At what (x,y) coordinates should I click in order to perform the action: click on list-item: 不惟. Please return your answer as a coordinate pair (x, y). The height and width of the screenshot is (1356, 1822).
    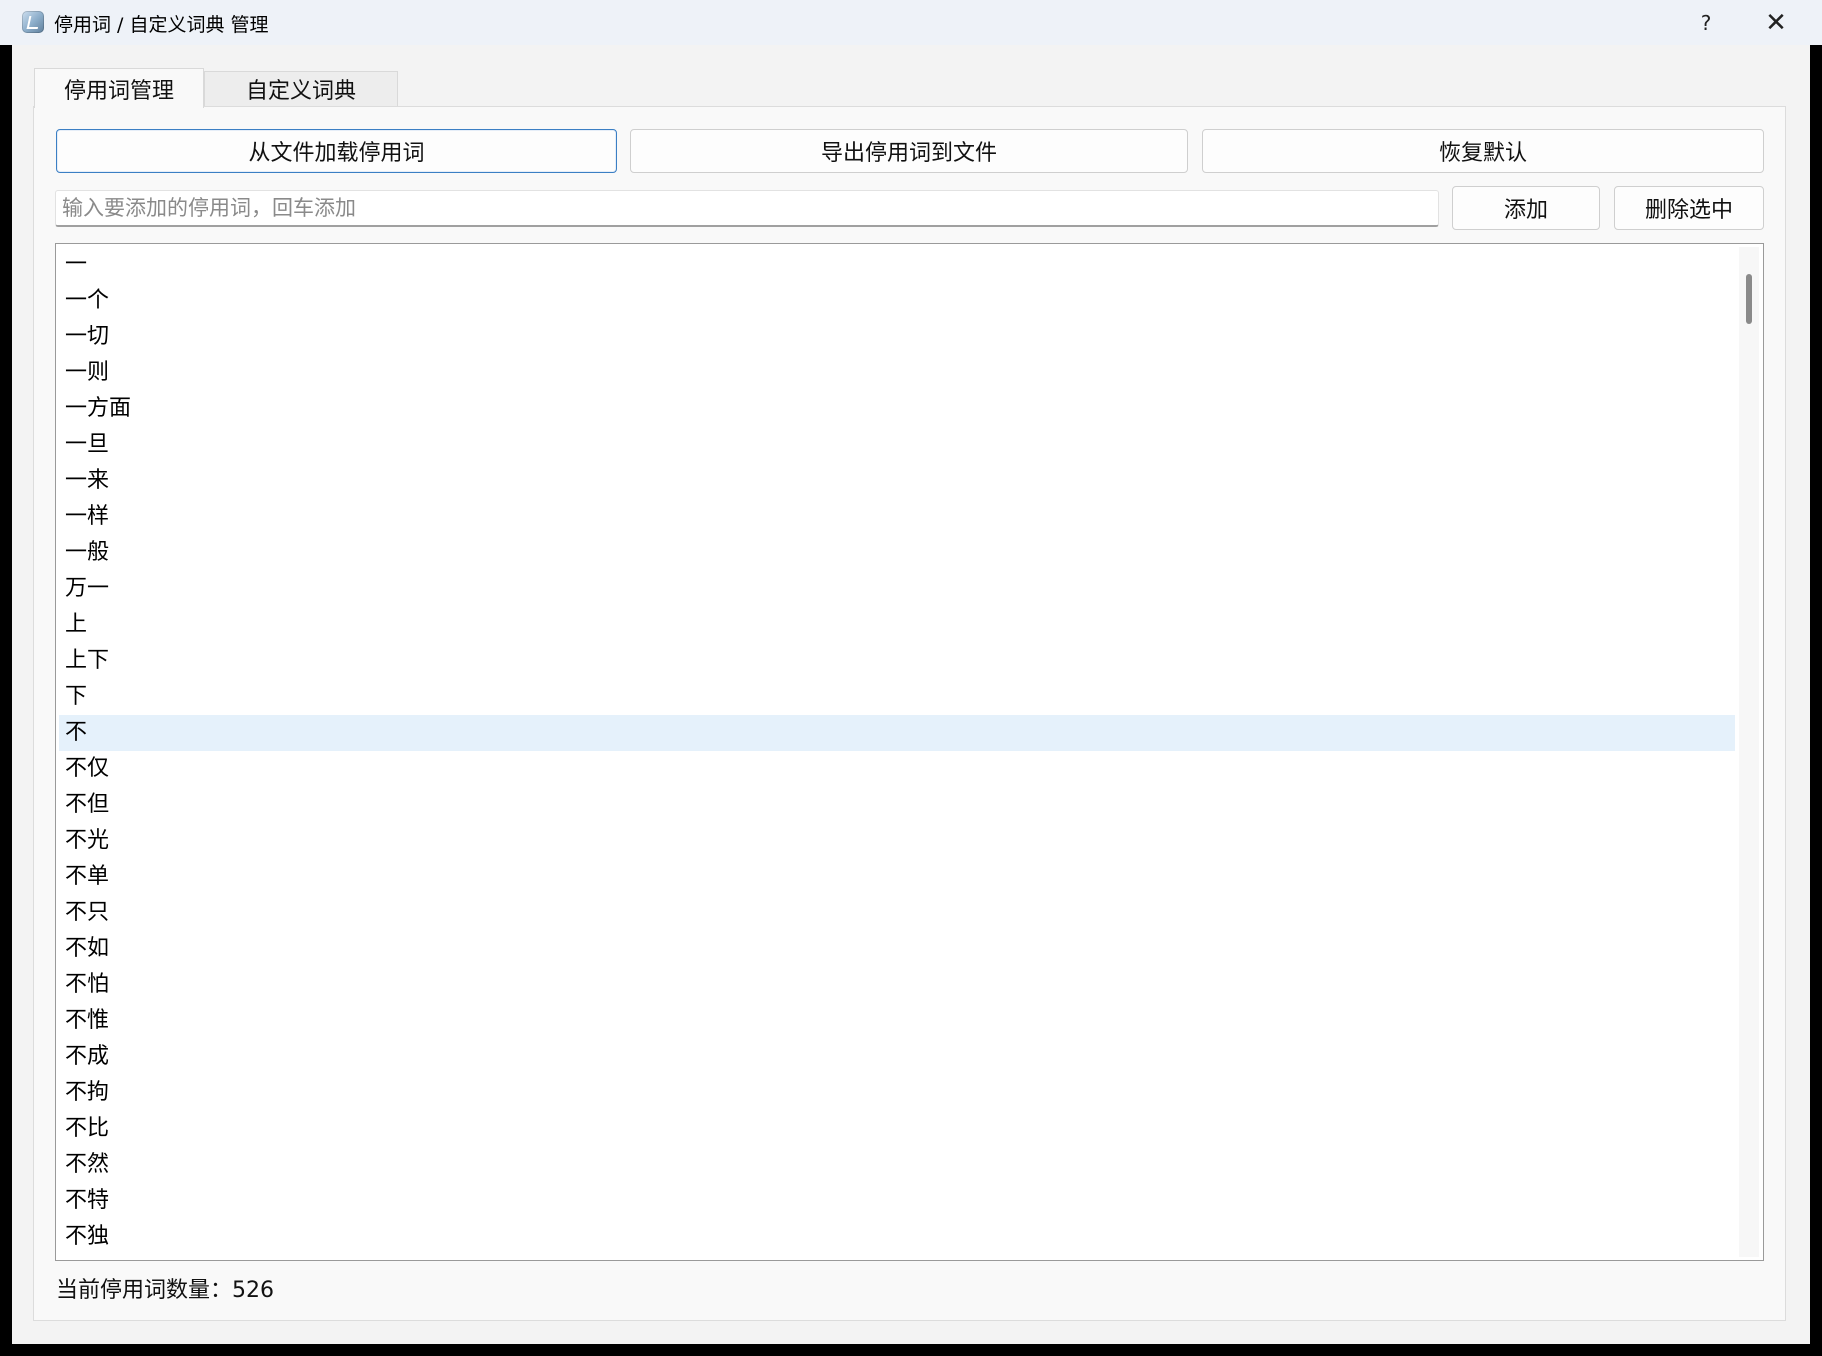
    Looking at the image, I should click on (897, 1021).